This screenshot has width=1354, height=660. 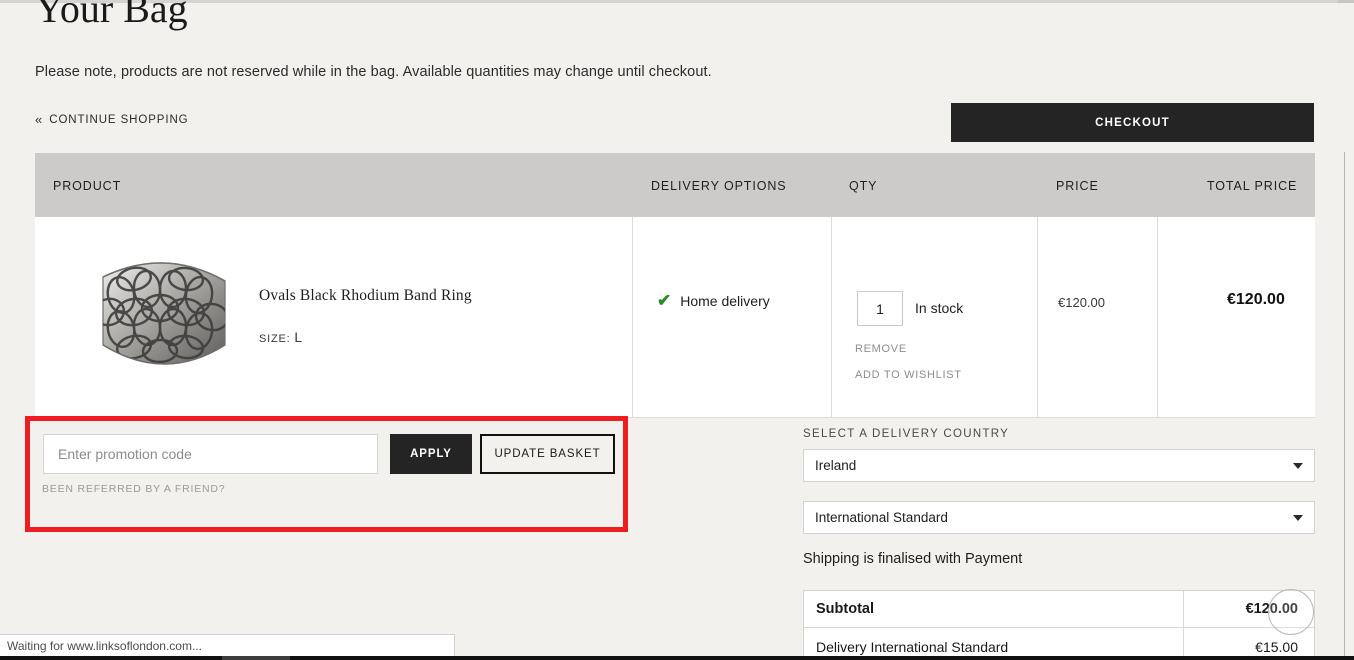 I want to click on delivery-option-label: Home delivery, so click(x=725, y=300).